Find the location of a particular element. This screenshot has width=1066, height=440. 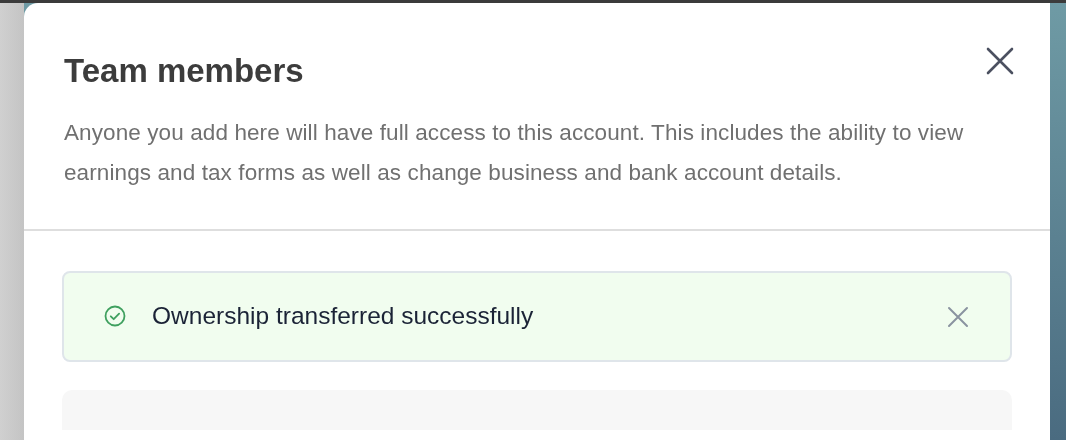

check-circle-icon is located at coordinates (115, 316).